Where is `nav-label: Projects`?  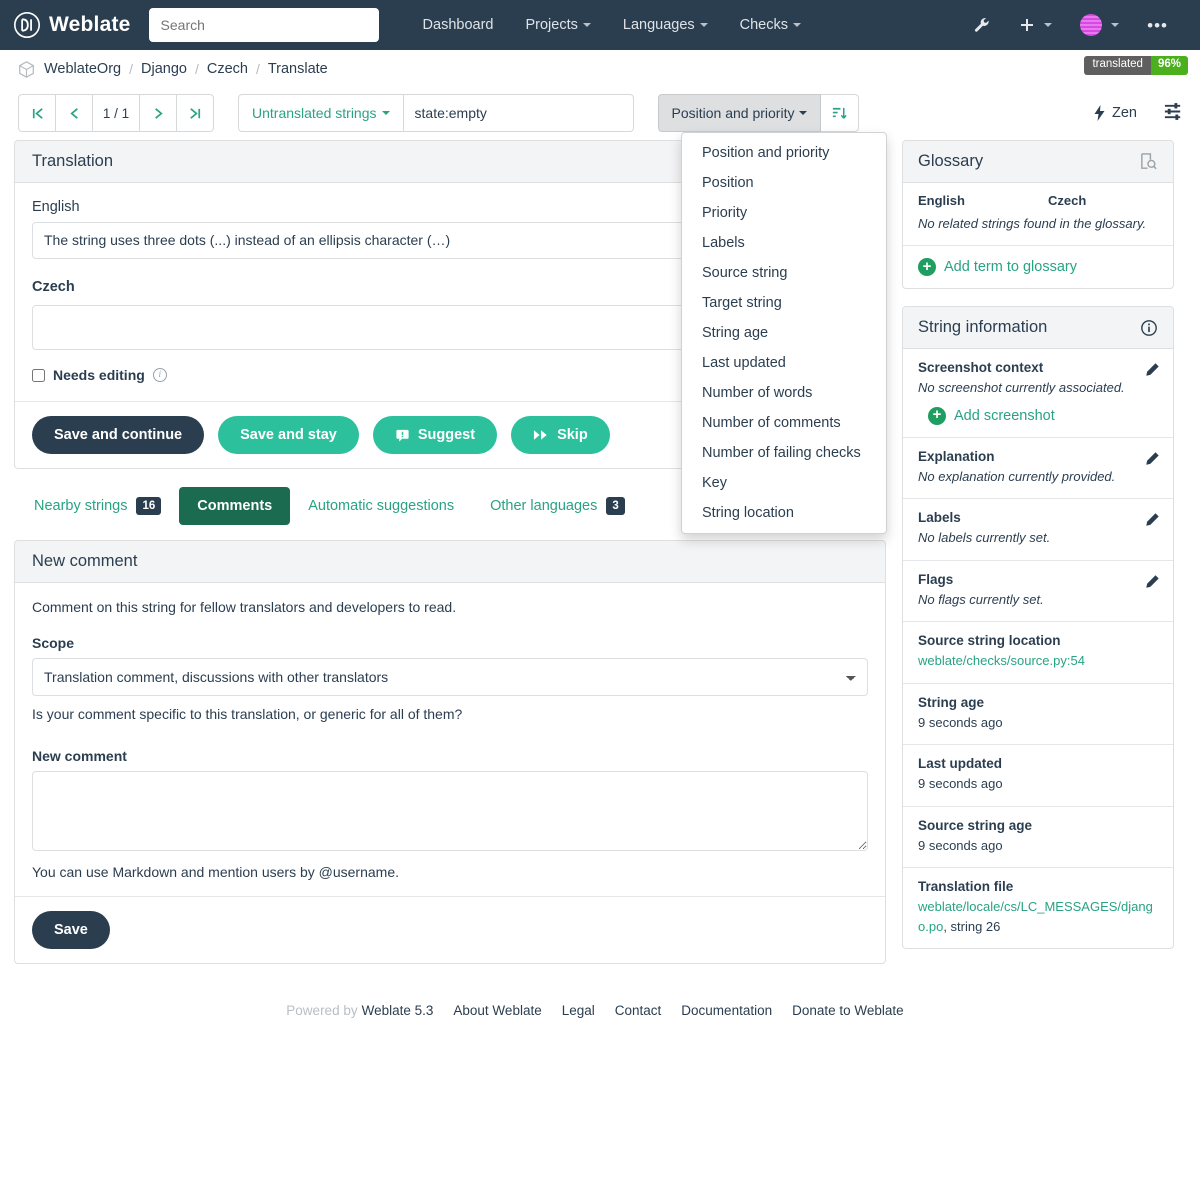
nav-label: Projects is located at coordinates (551, 25).